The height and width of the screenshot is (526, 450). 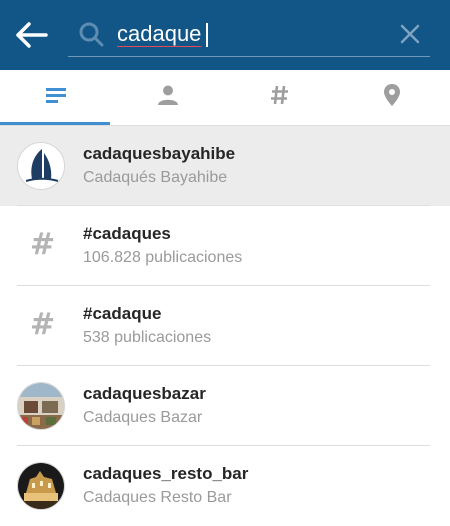 I want to click on result-title: cadaques_resto_bar, so click(x=166, y=473).